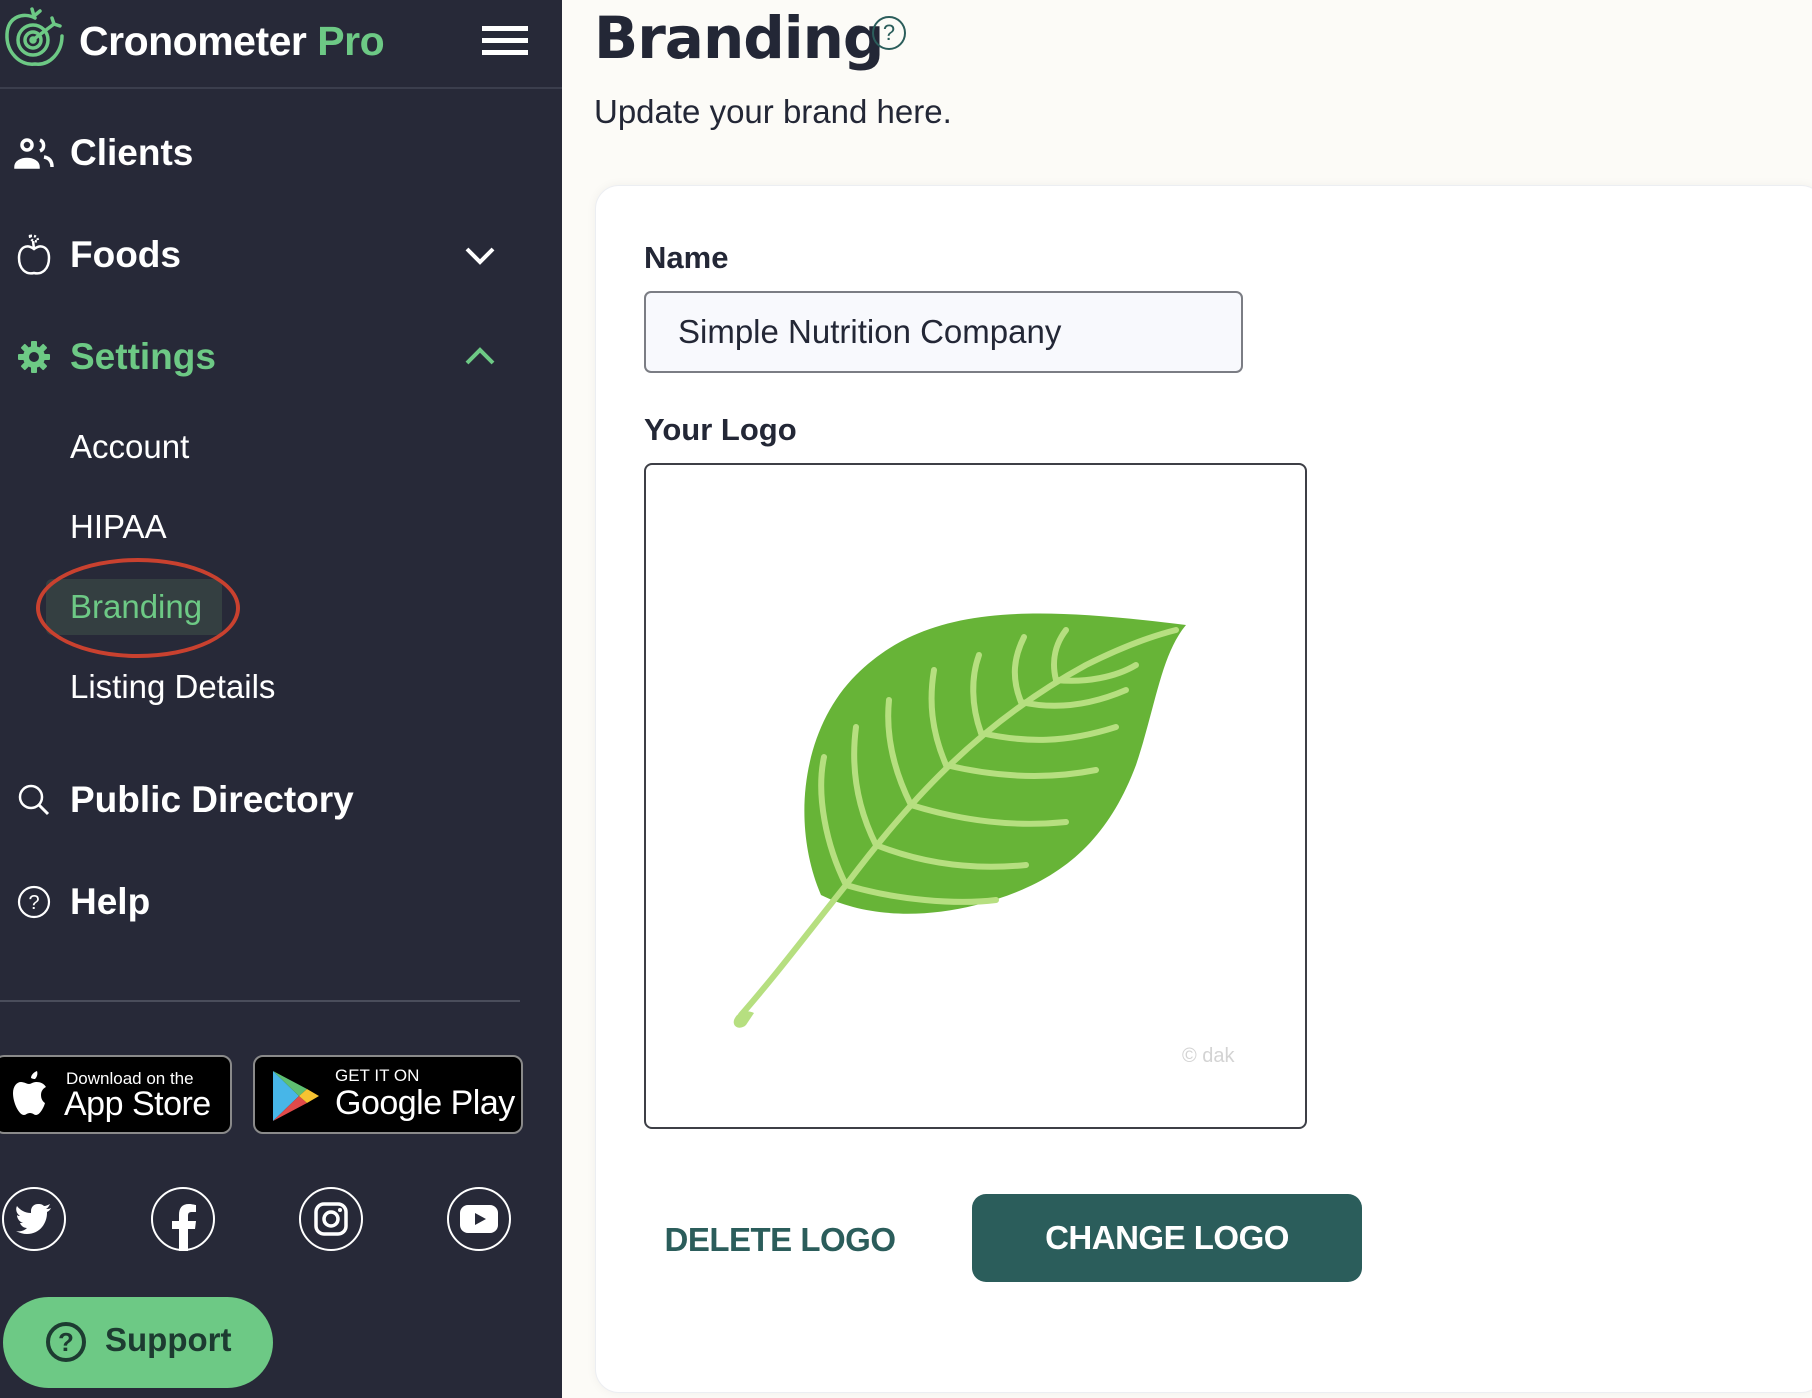  I want to click on app-store-badge: Download on the App Store, so click(116, 1094).